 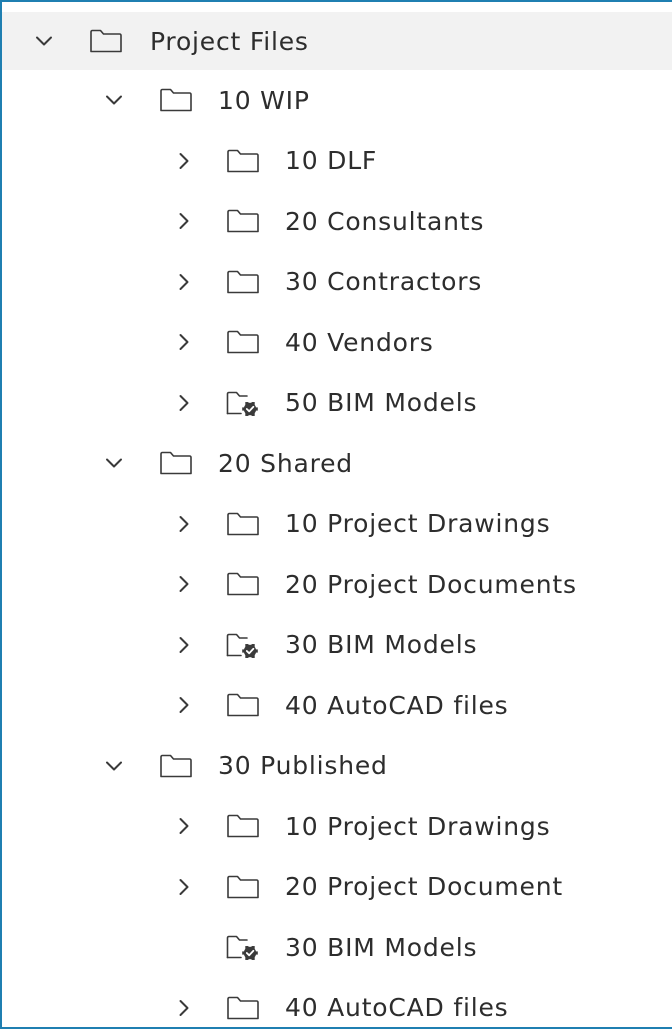 I want to click on folder-label: Project Files, so click(x=229, y=41).